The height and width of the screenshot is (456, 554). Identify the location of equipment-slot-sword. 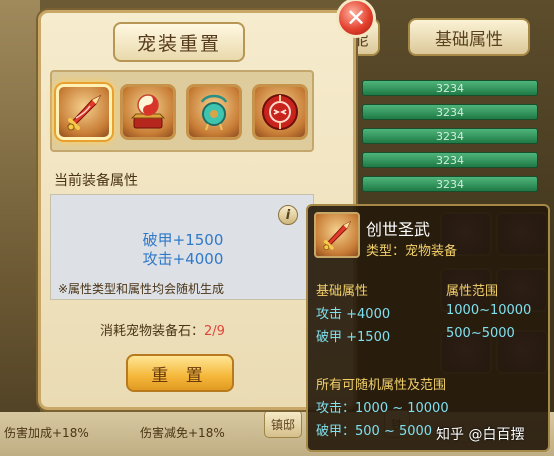
(84, 112).